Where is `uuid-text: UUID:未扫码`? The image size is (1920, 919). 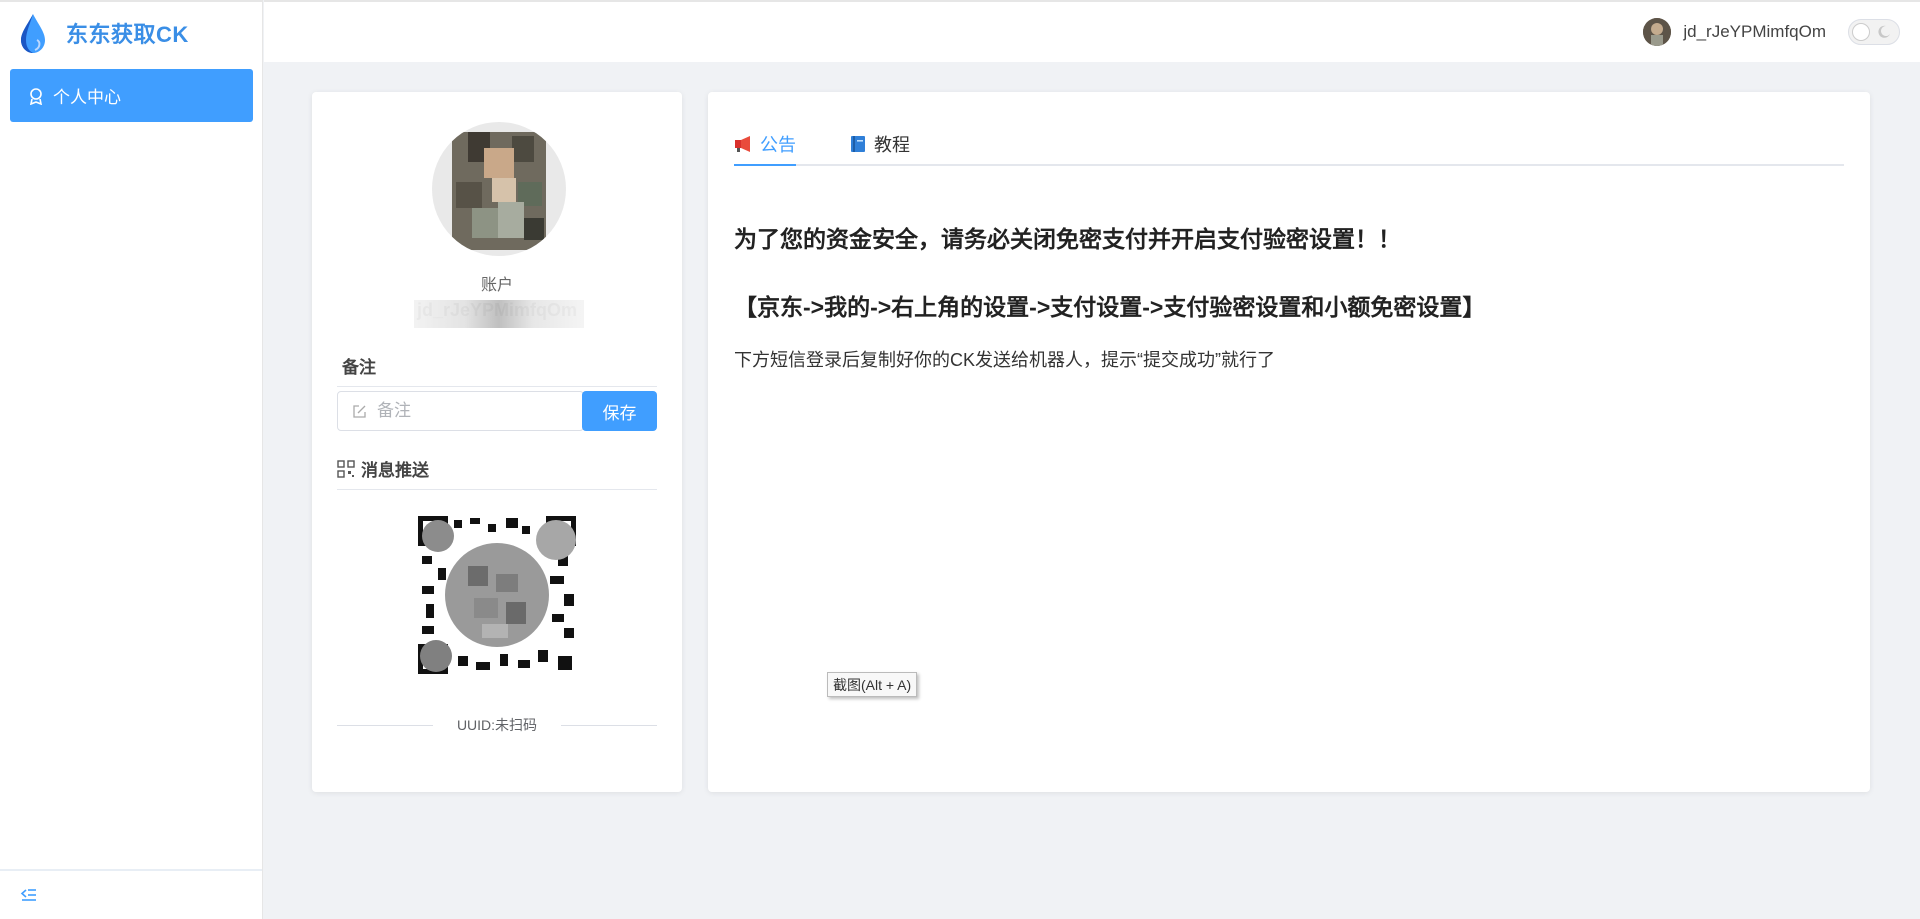
uuid-text: UUID:未扫码 is located at coordinates (497, 725).